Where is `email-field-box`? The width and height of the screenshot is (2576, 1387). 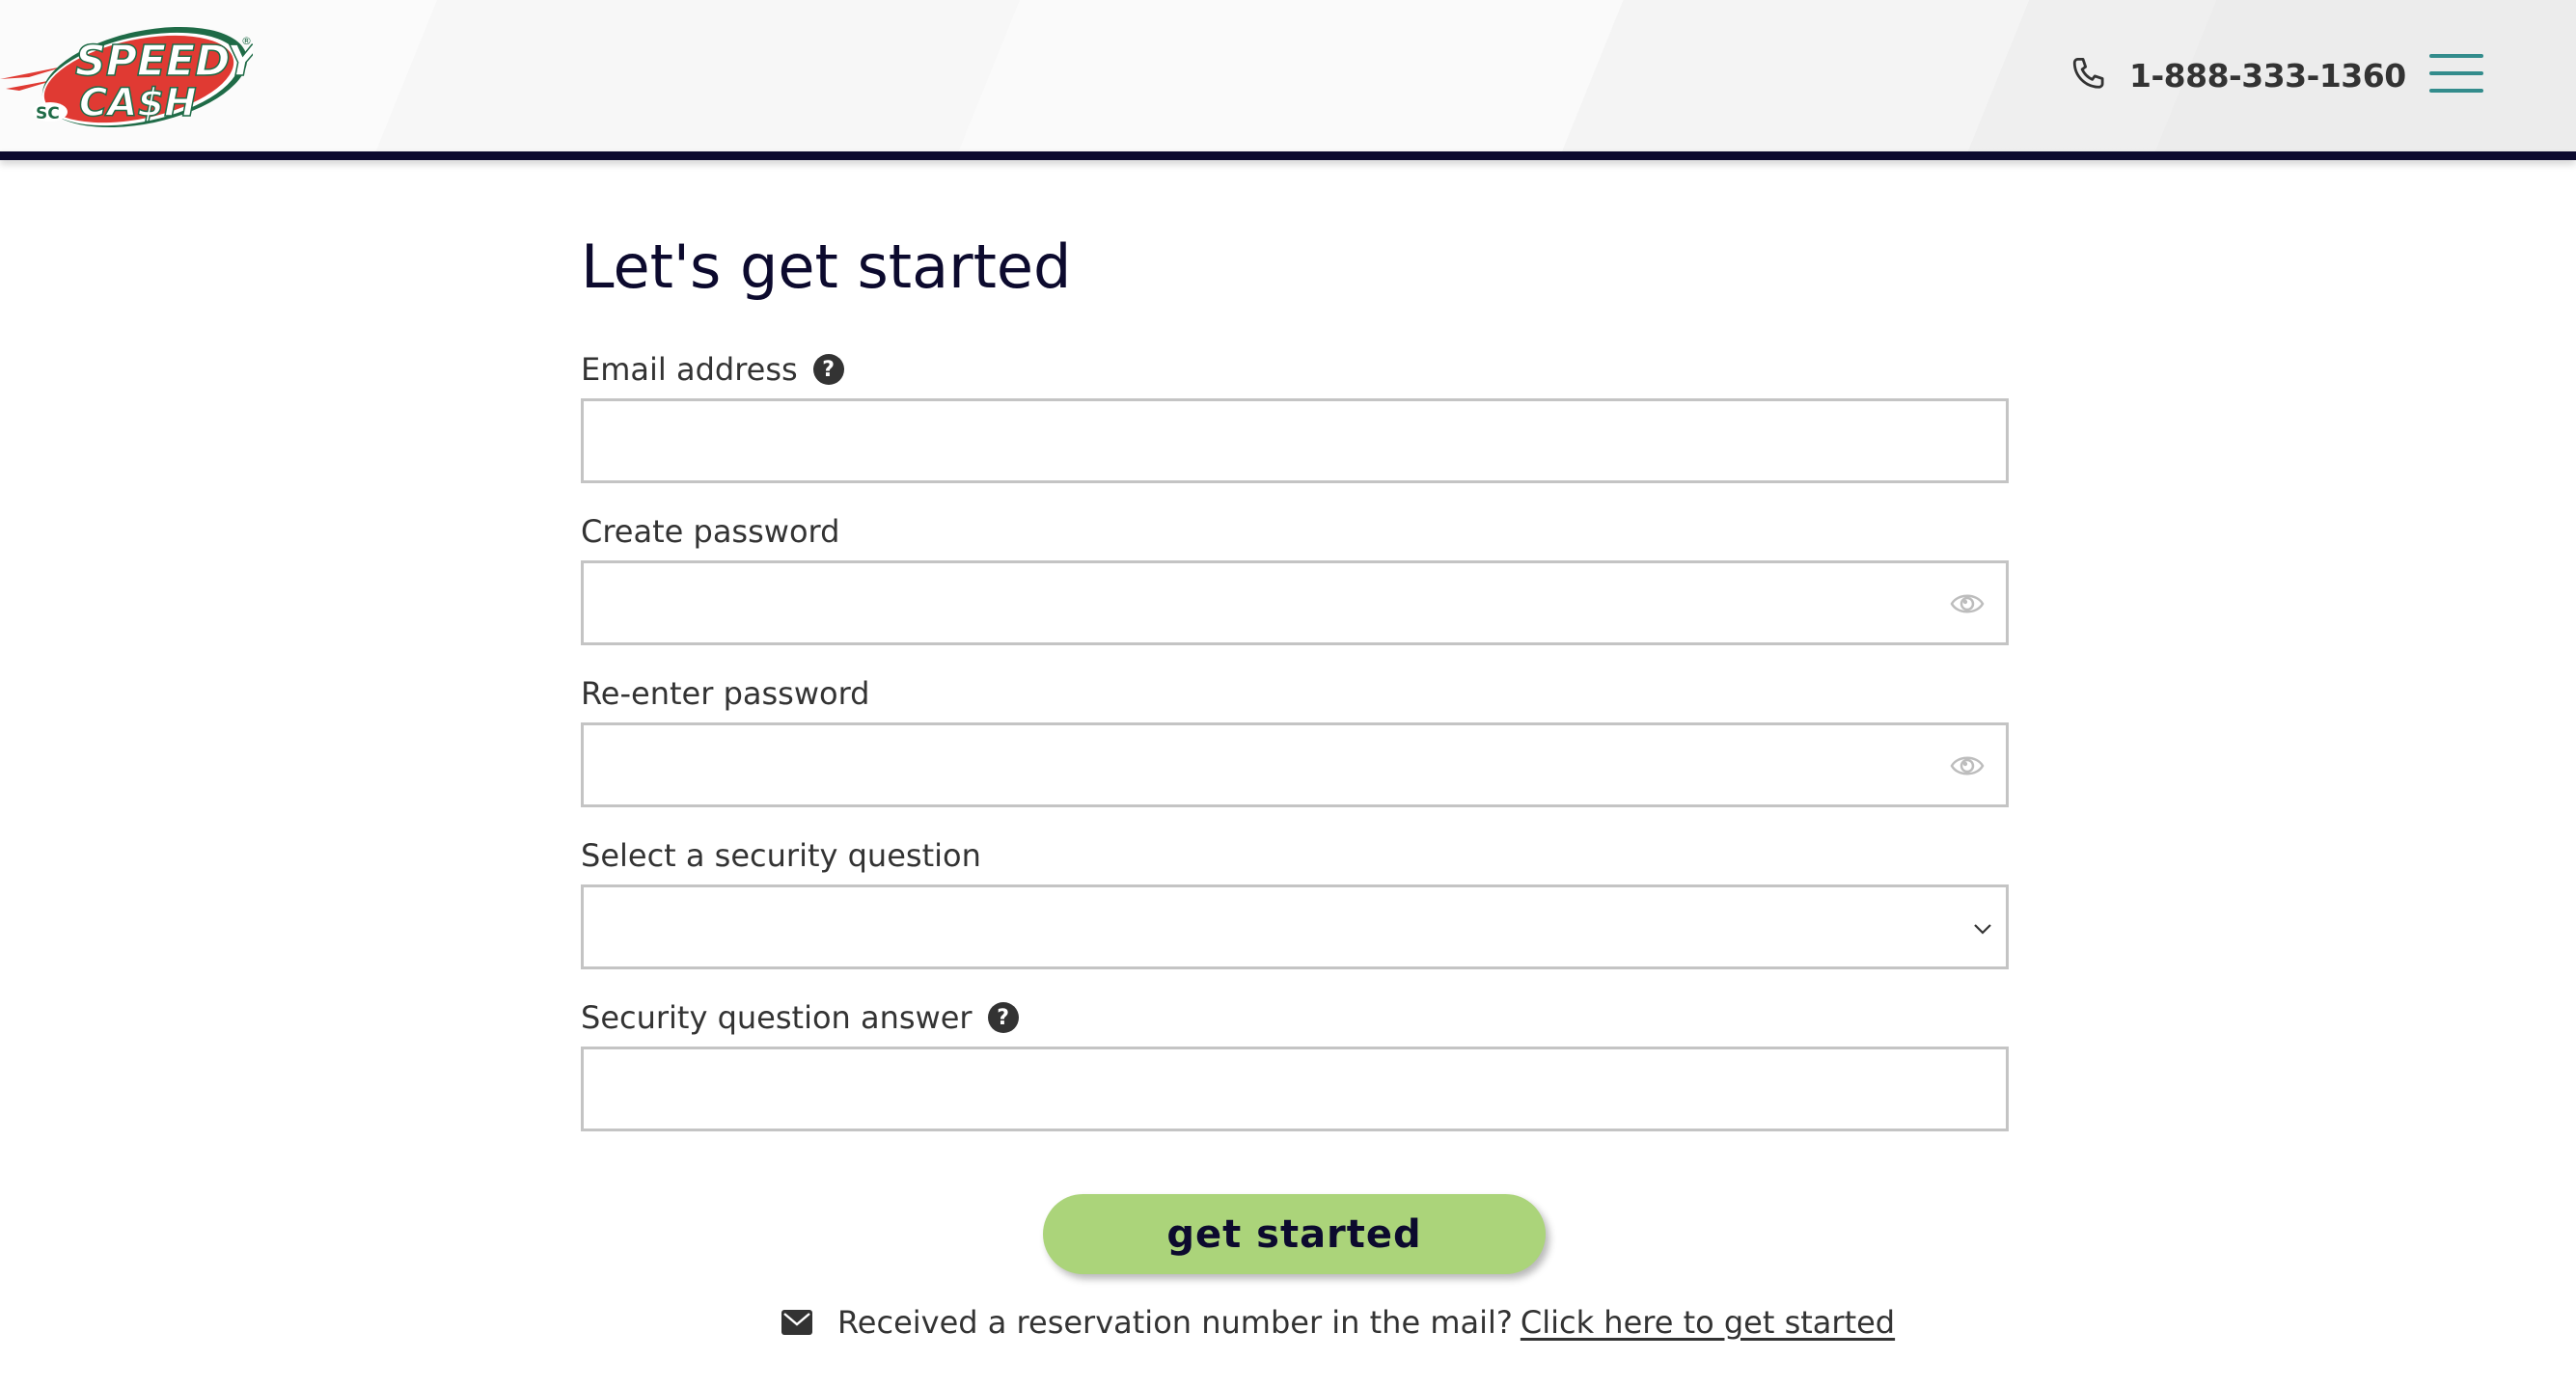
email-field-box is located at coordinates (1295, 441).